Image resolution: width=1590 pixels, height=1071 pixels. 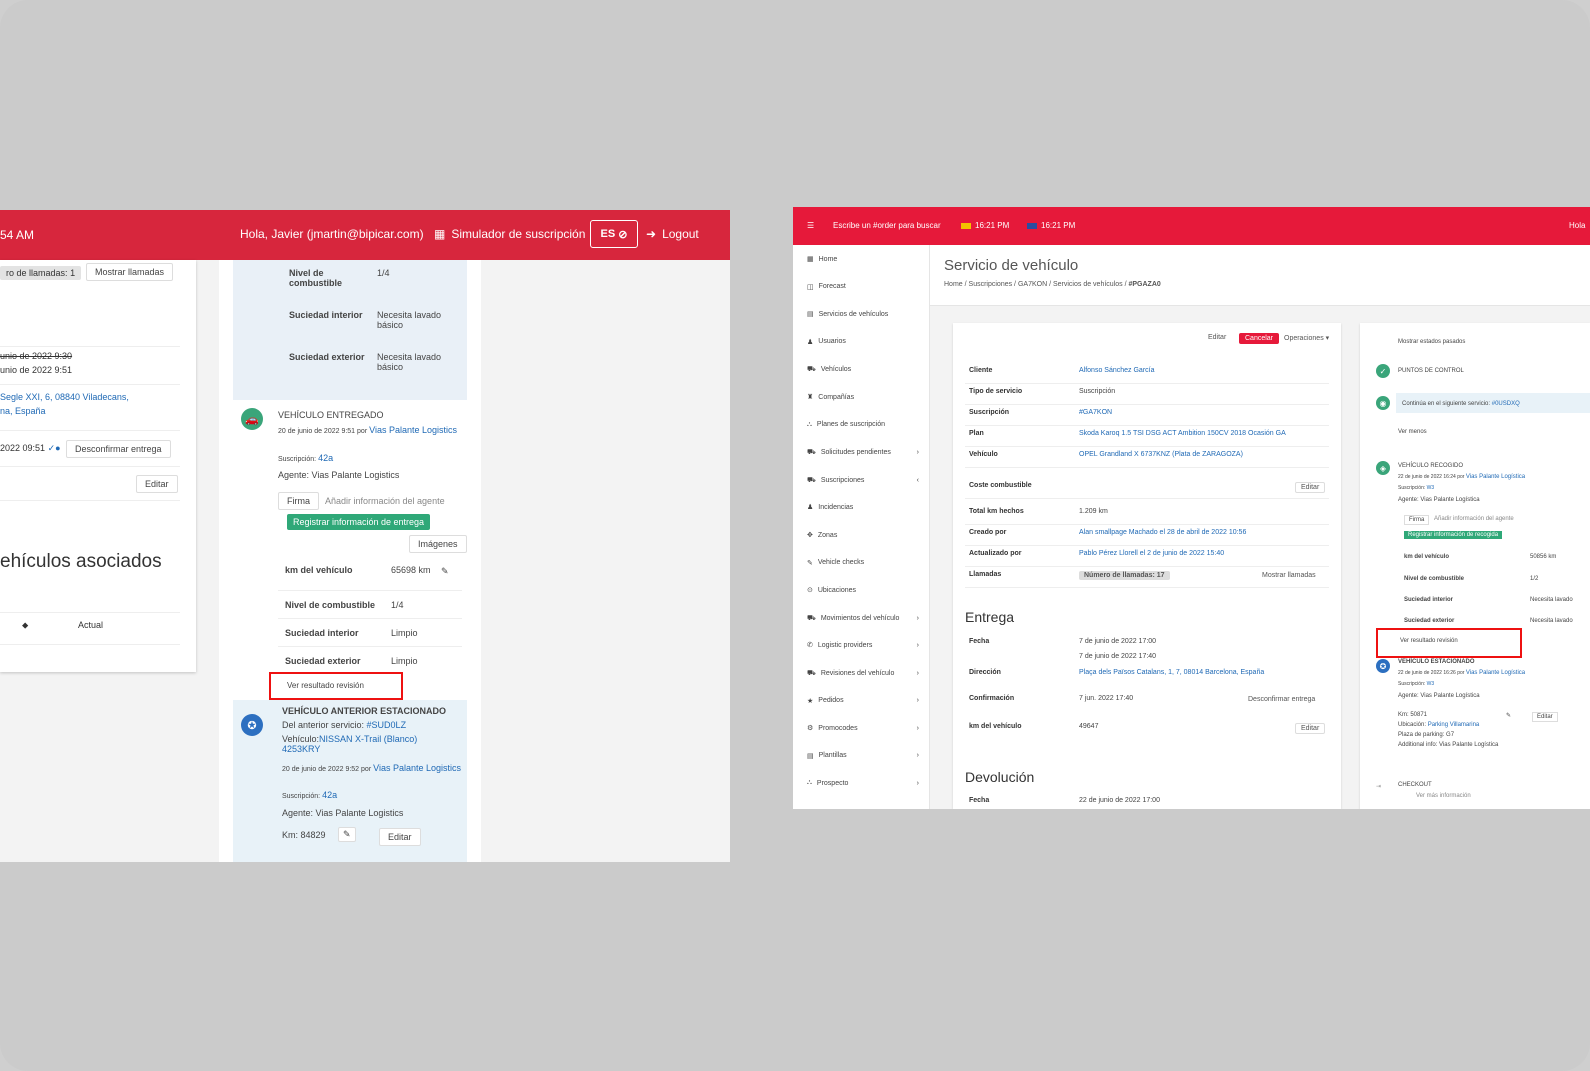 I want to click on order-search-input: Escribe un #order para buscar, so click(x=887, y=225).